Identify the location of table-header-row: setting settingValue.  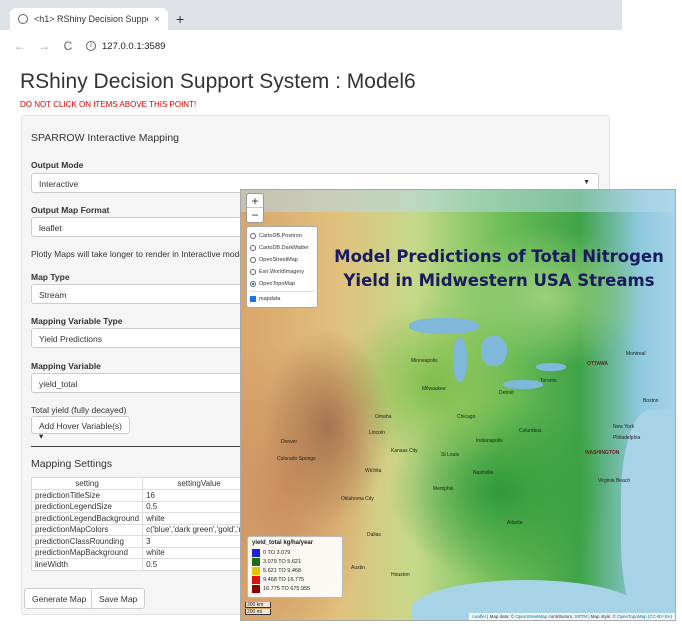
(143, 483).